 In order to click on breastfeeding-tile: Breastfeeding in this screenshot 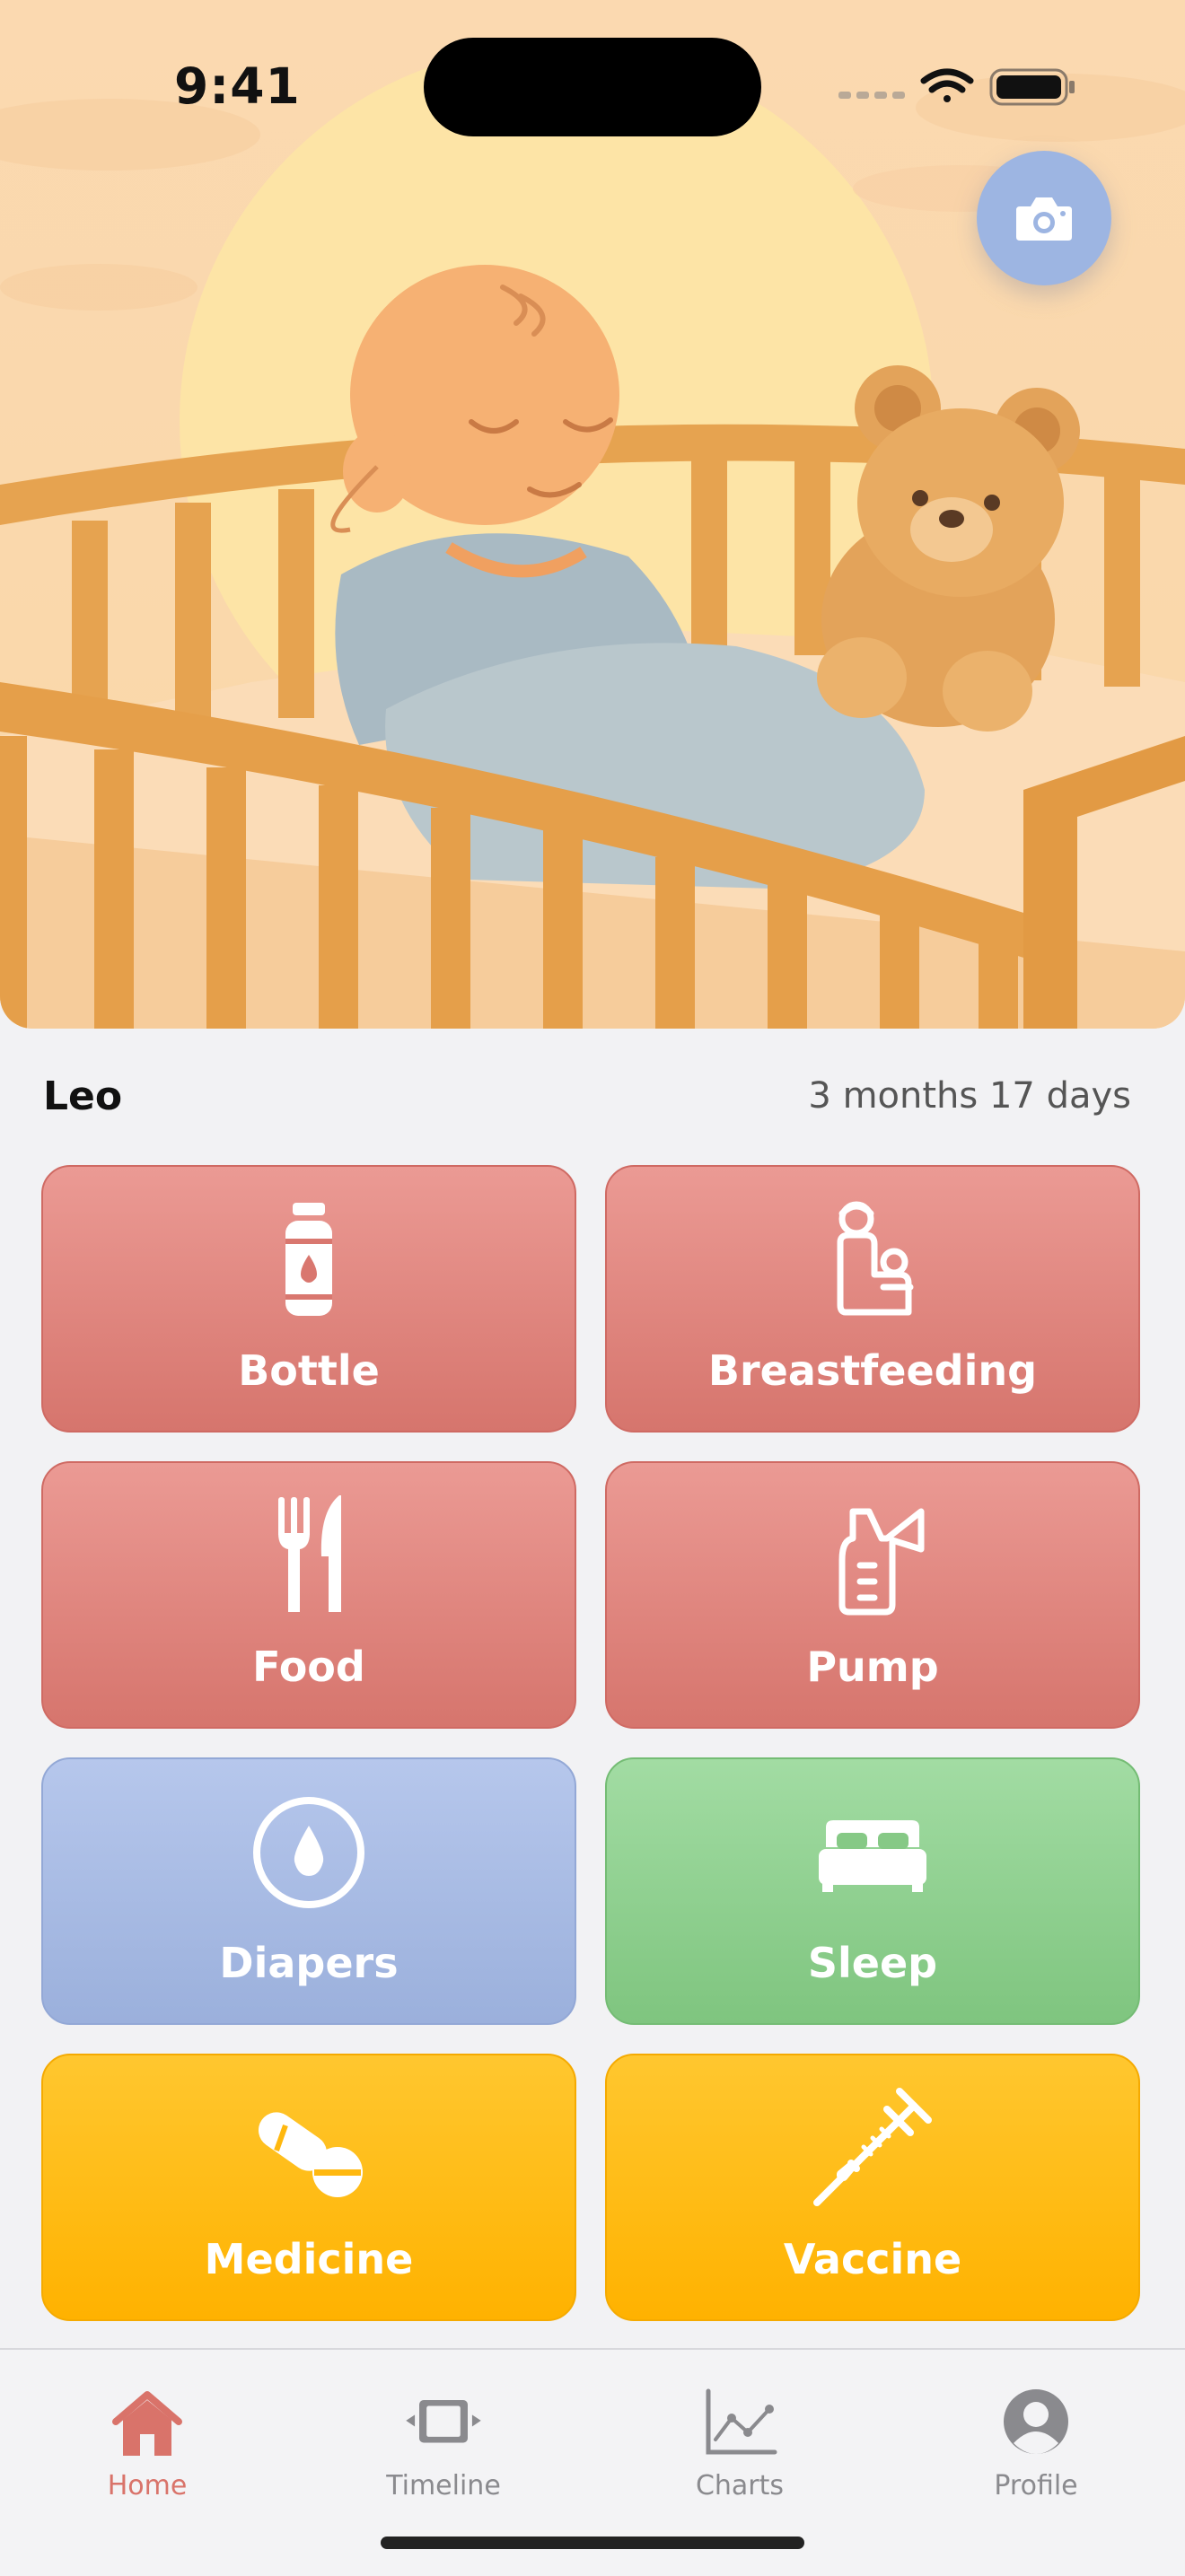, I will do `click(872, 1299)`.